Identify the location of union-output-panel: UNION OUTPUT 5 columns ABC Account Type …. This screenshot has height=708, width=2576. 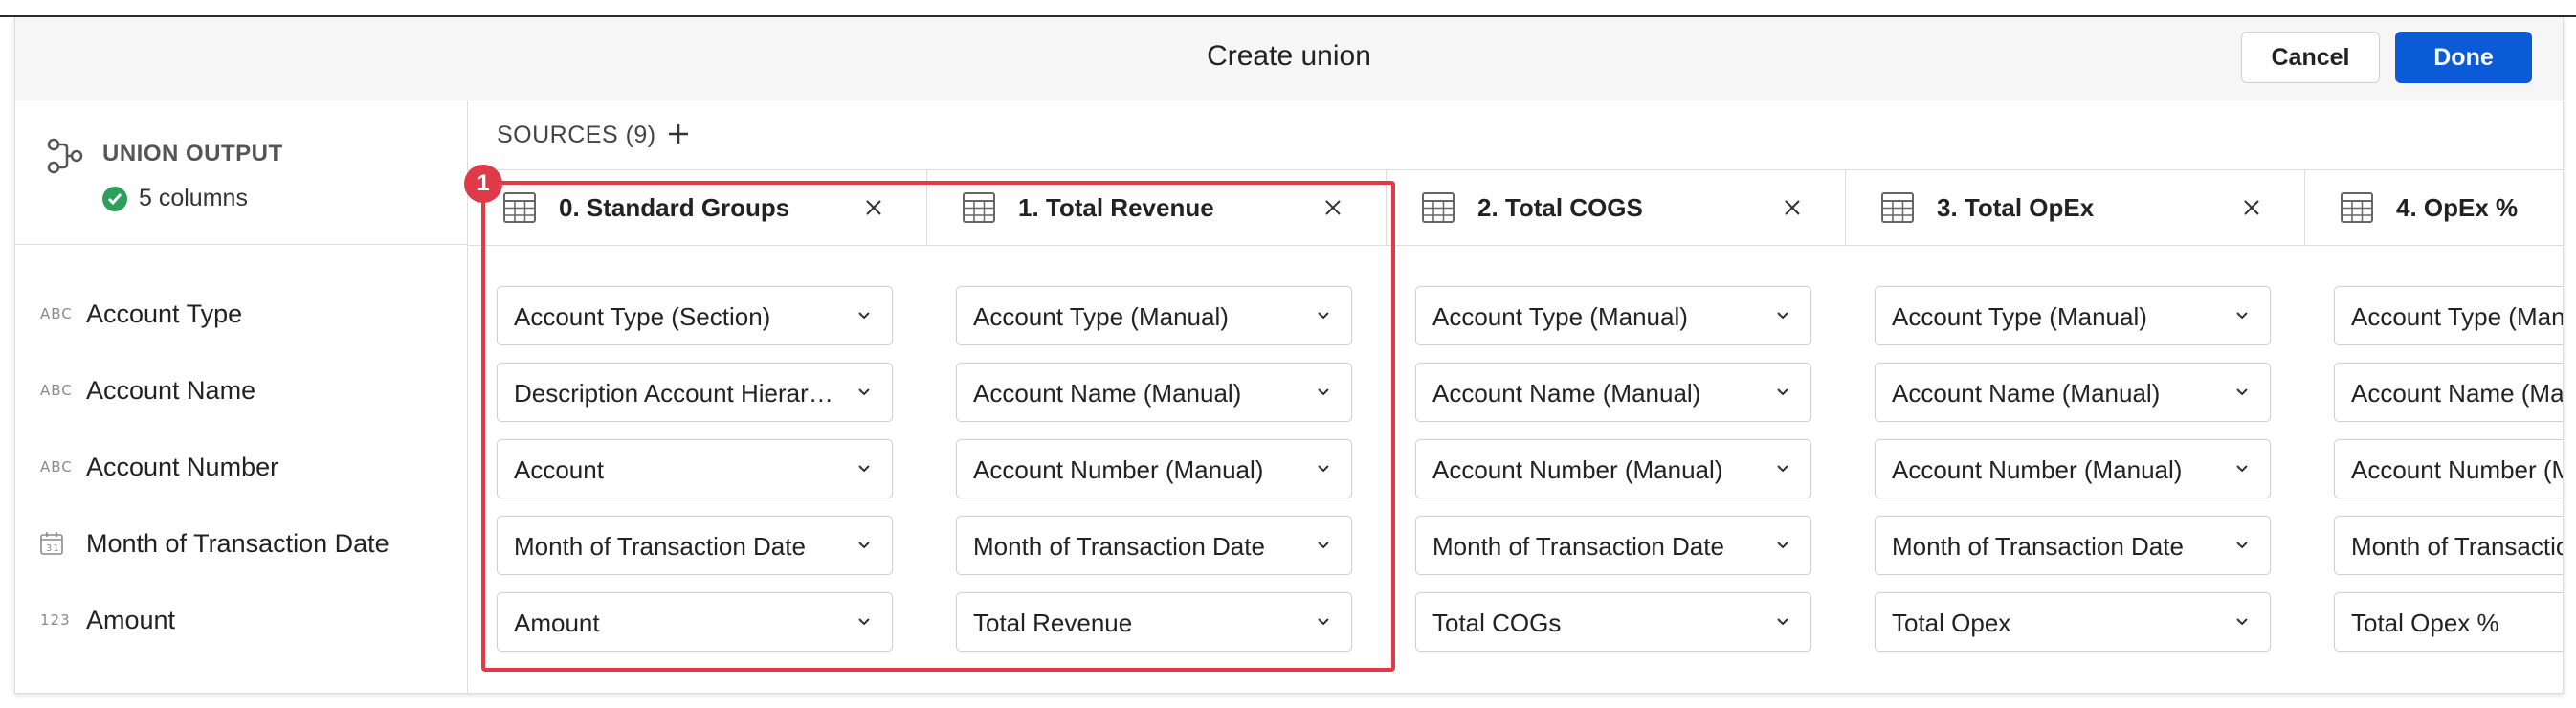
(241, 396).